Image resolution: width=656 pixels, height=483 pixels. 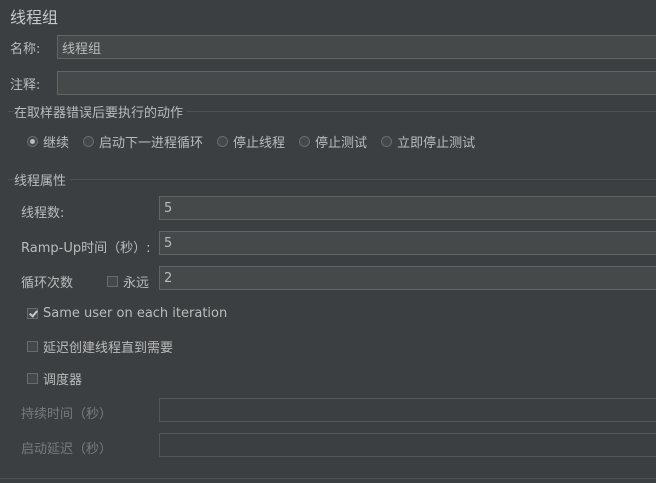 What do you see at coordinates (89, 141) in the screenshot?
I see `radio-start-next-loop-indicator` at bounding box center [89, 141].